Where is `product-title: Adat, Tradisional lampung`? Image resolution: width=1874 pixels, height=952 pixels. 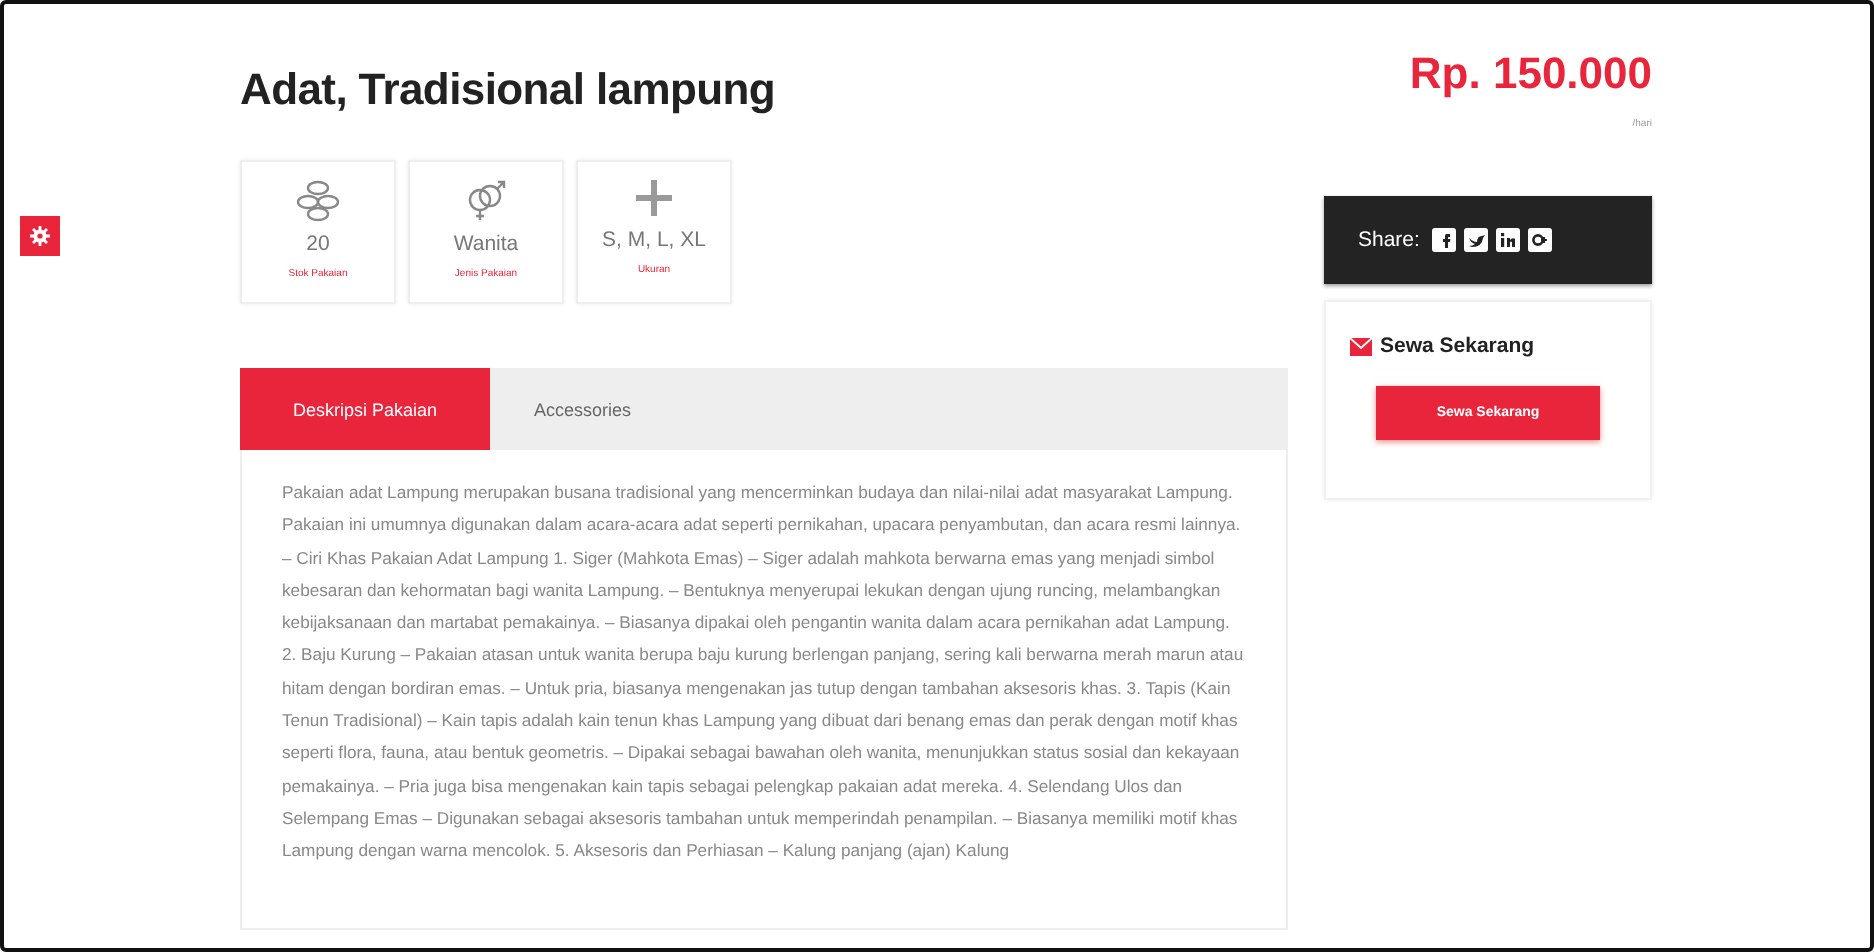
product-title: Adat, Tradisional lampung is located at coordinates (509, 90).